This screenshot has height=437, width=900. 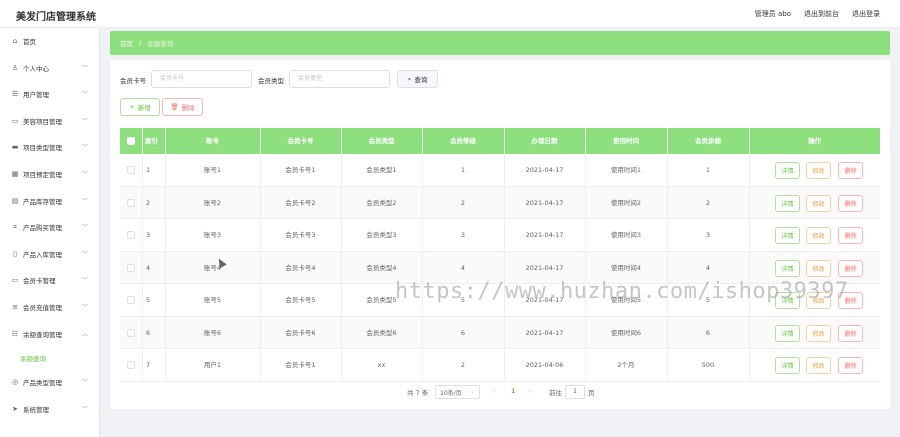 I want to click on prev-page-icon: ‹, so click(x=494, y=391).